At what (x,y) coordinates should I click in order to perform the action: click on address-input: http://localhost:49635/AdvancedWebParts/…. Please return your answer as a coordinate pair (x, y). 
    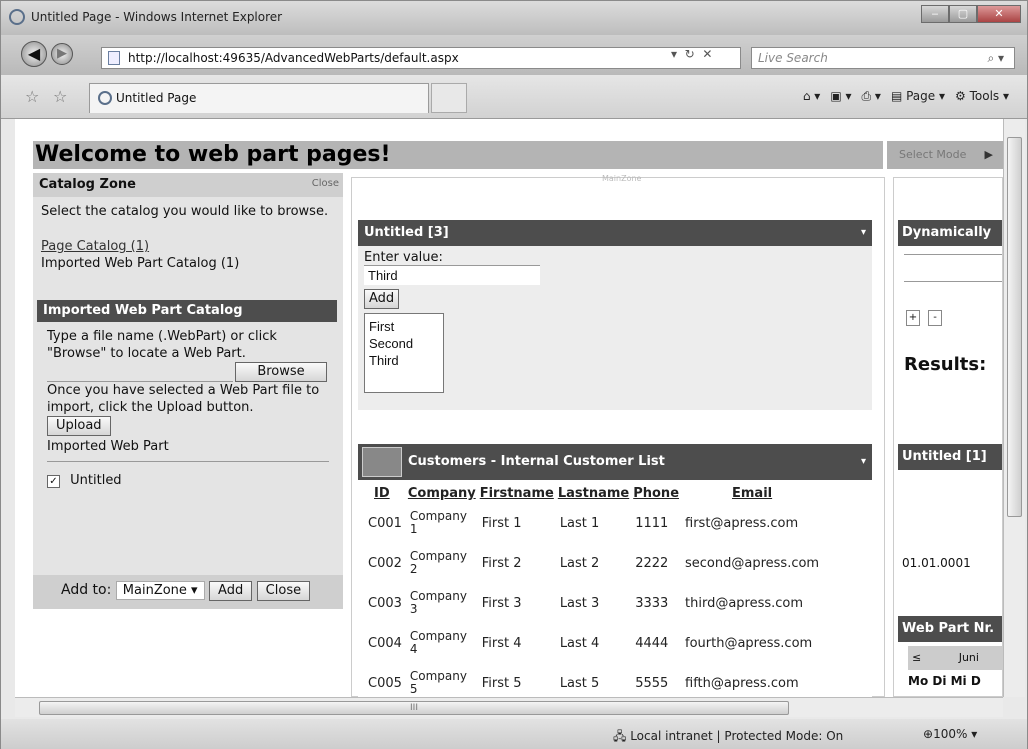
    Looking at the image, I should click on (421, 58).